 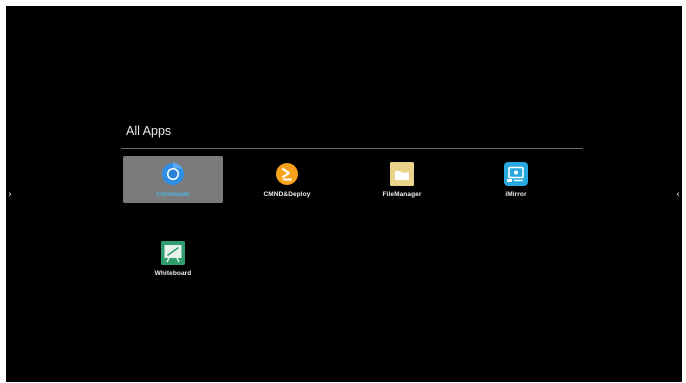 I want to click on app-tile-chromium: Chromium, so click(x=173, y=179).